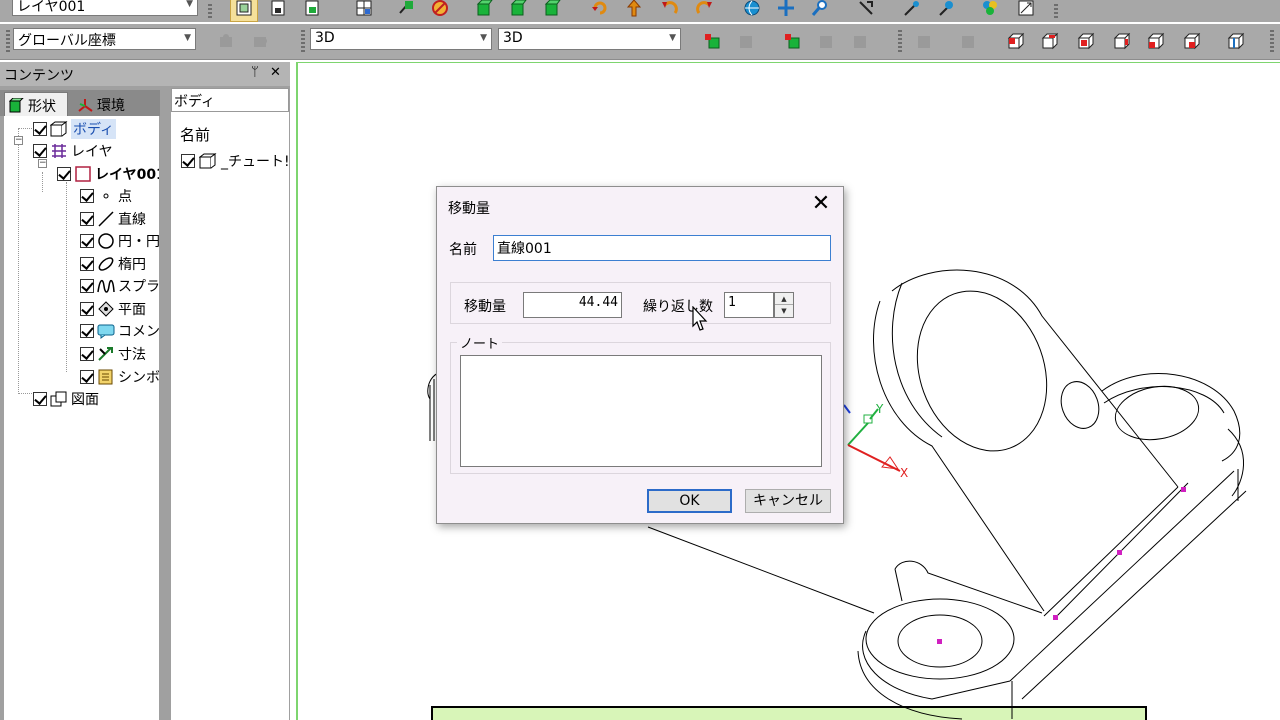 The image size is (1280, 720). What do you see at coordinates (440, 11) in the screenshot?
I see `no-snap-button` at bounding box center [440, 11].